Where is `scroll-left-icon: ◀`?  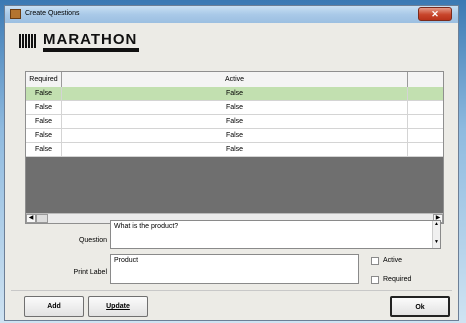 scroll-left-icon: ◀ is located at coordinates (31, 218).